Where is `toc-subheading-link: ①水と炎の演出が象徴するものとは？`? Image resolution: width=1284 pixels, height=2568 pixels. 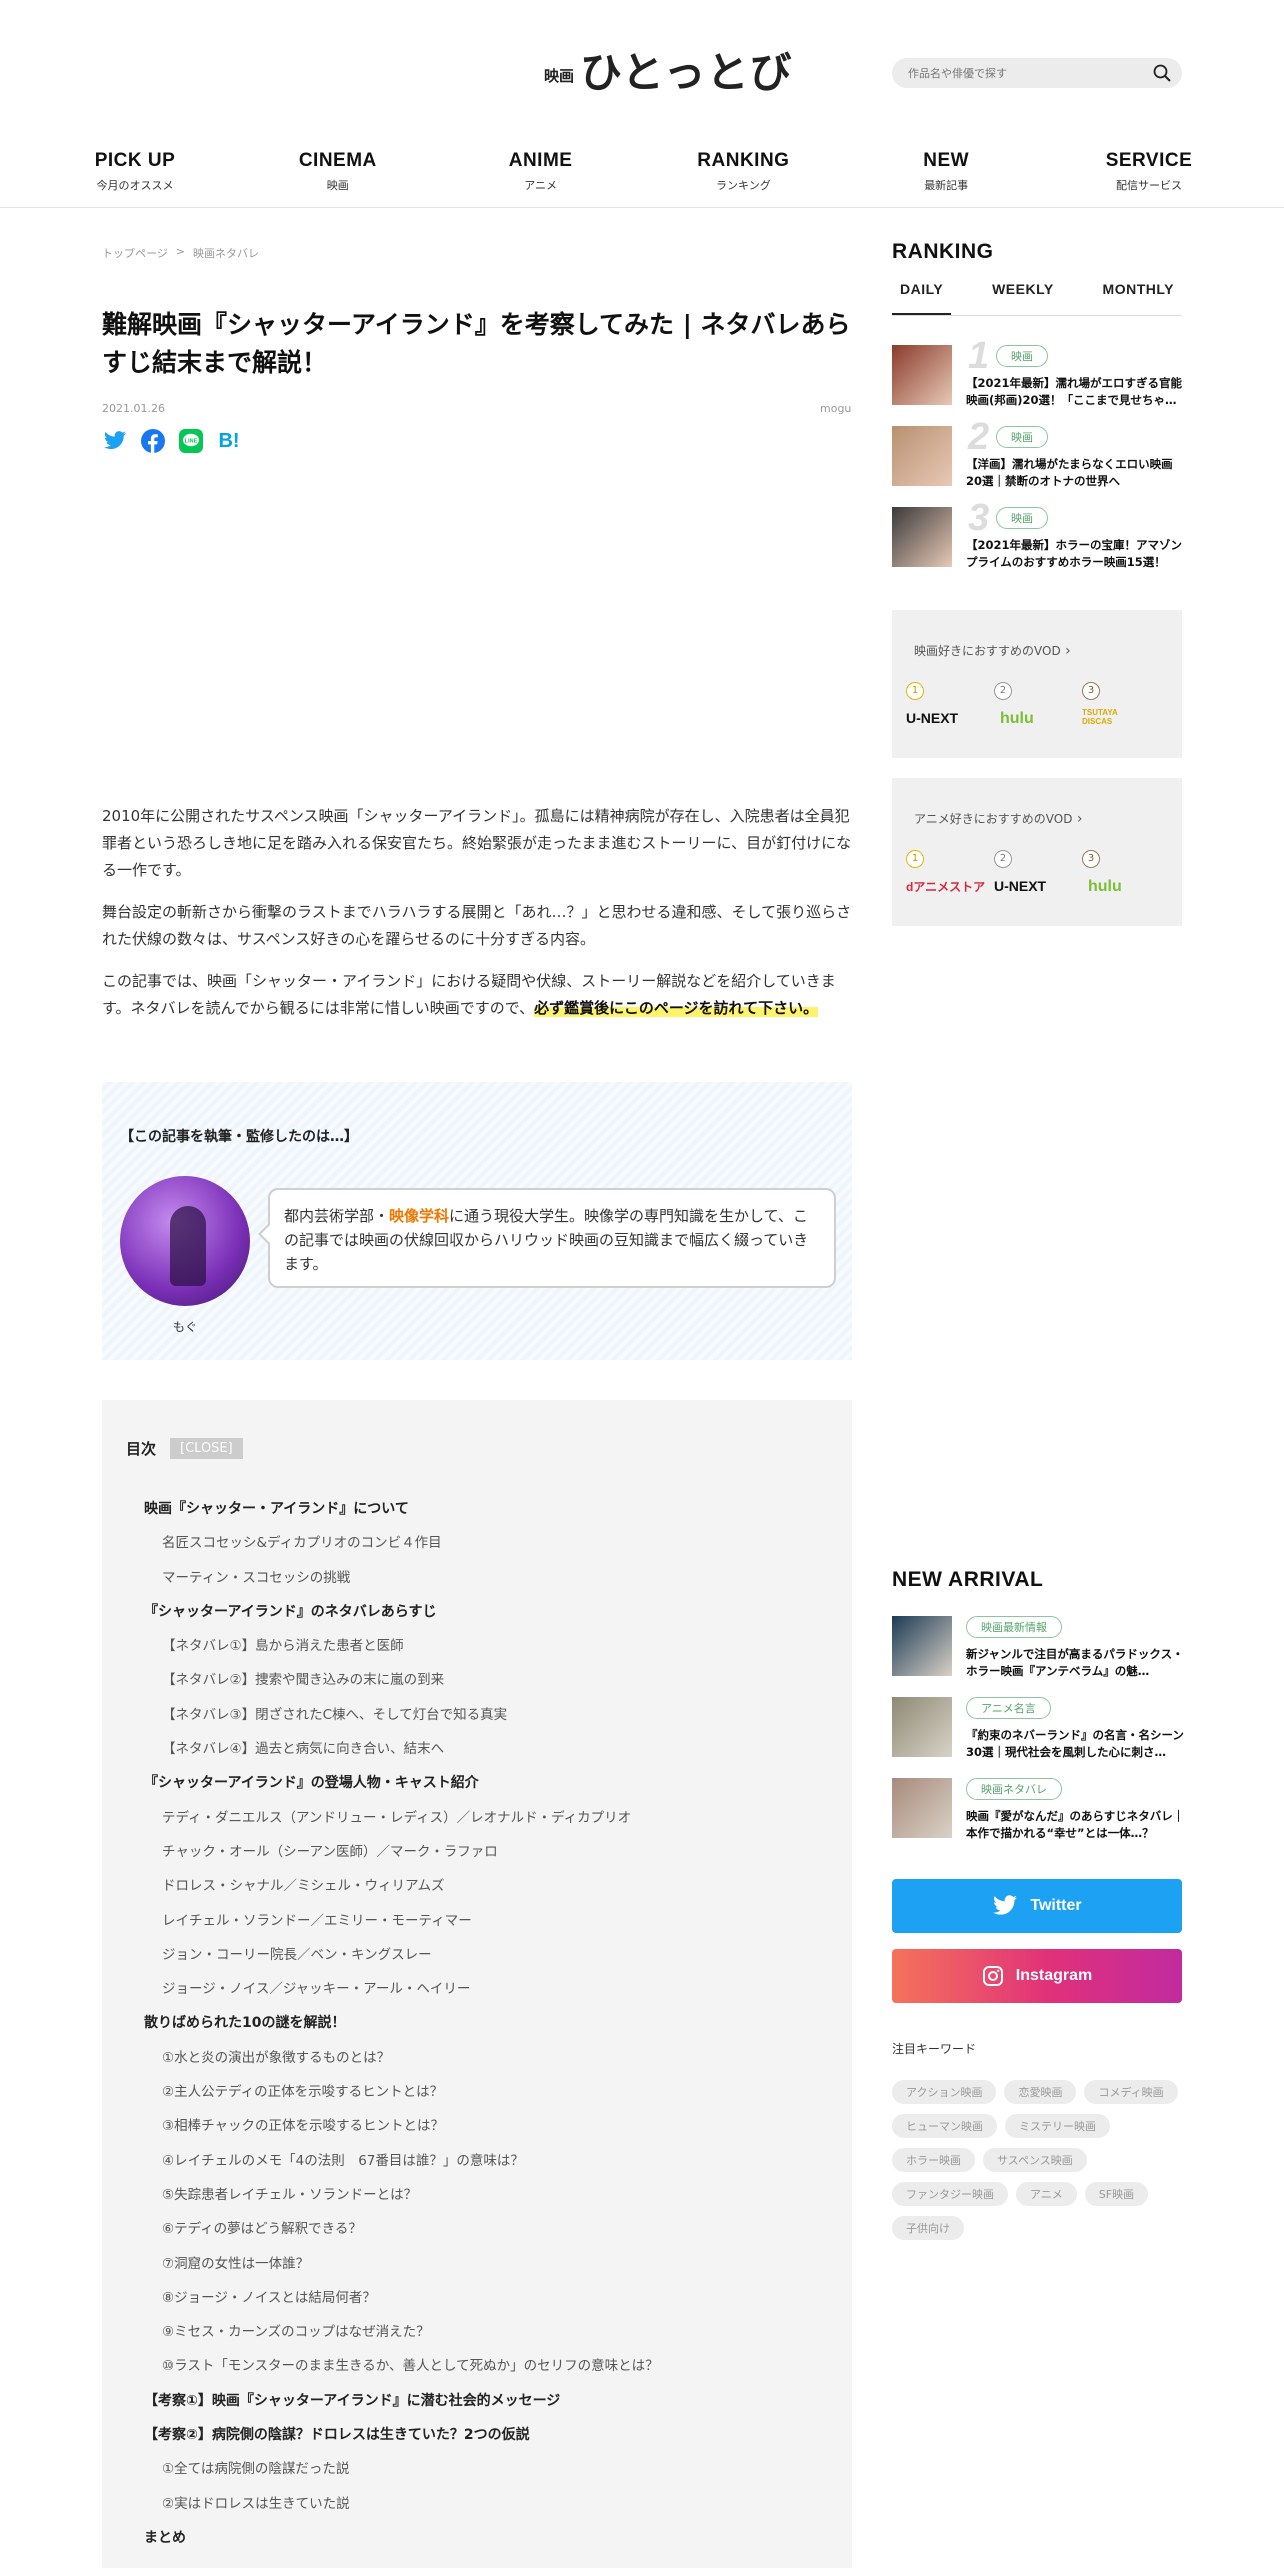
toc-subheading-link: ①水と炎の演出が象徴するものとは？ is located at coordinates (401, 2058).